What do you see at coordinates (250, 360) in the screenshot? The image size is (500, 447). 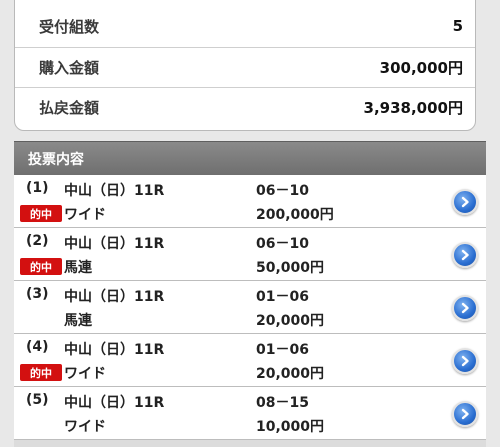 I see `bet-row: (4) 中山（日）11R 01－06 的中 ワイド 20,000円` at bounding box center [250, 360].